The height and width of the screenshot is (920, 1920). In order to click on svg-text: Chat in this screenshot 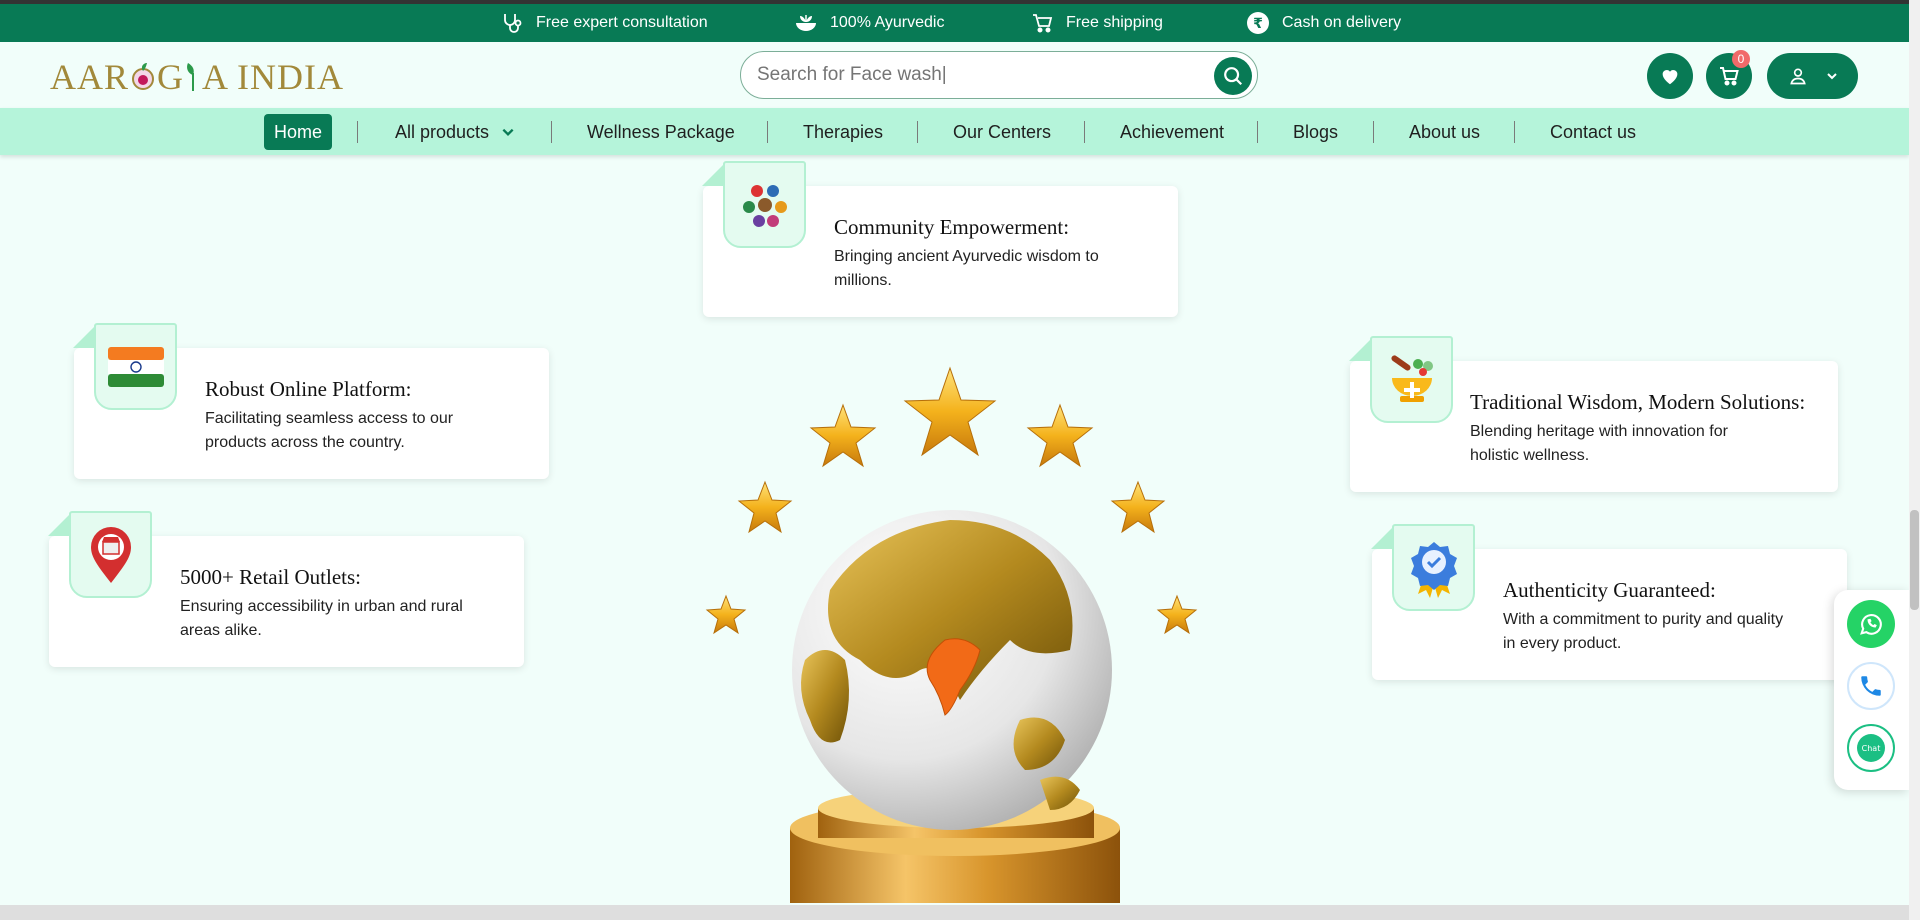, I will do `click(1871, 748)`.